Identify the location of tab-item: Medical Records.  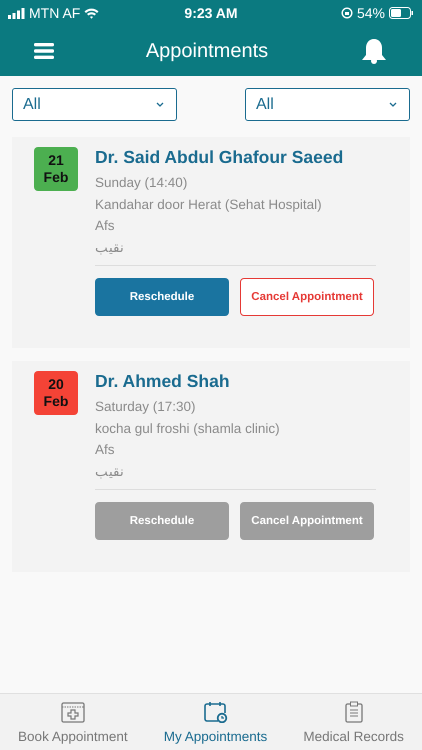
(353, 722).